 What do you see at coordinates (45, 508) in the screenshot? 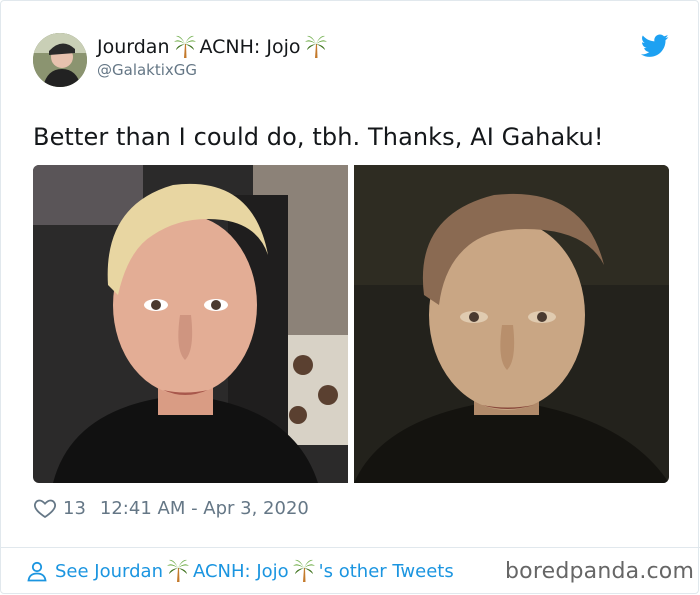
I see `heart-icon` at bounding box center [45, 508].